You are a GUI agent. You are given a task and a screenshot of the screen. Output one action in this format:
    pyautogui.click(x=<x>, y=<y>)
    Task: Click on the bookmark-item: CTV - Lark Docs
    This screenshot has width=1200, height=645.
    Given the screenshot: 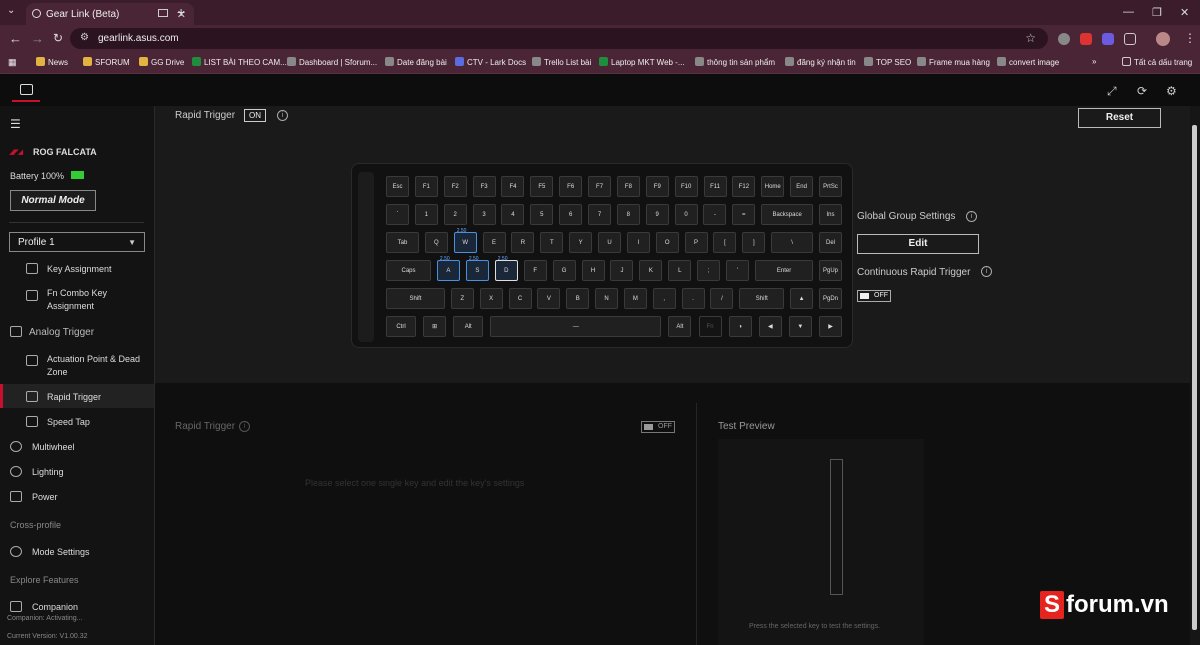 What is the action you would take?
    pyautogui.click(x=490, y=62)
    